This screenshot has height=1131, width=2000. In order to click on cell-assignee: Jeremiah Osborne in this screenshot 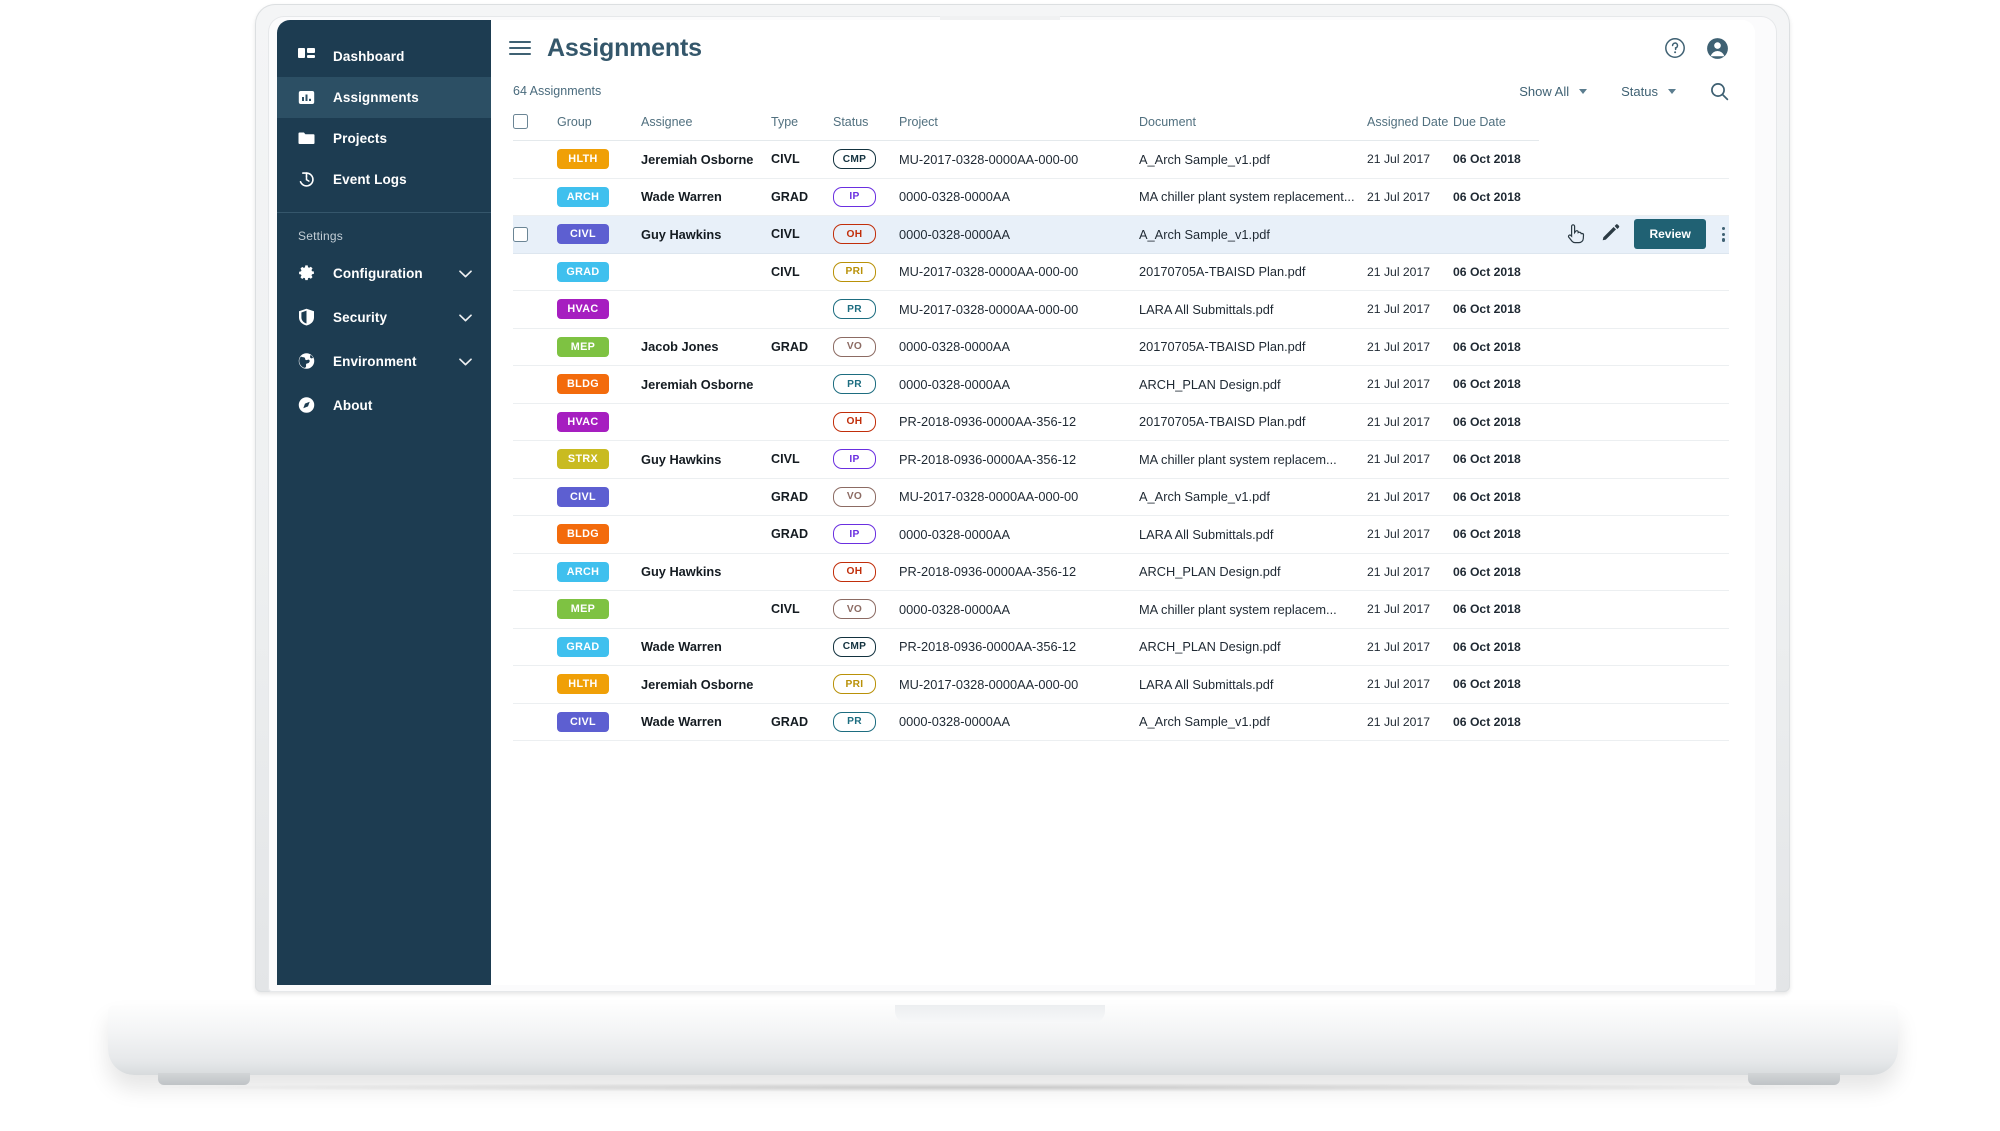, I will do `click(697, 684)`.